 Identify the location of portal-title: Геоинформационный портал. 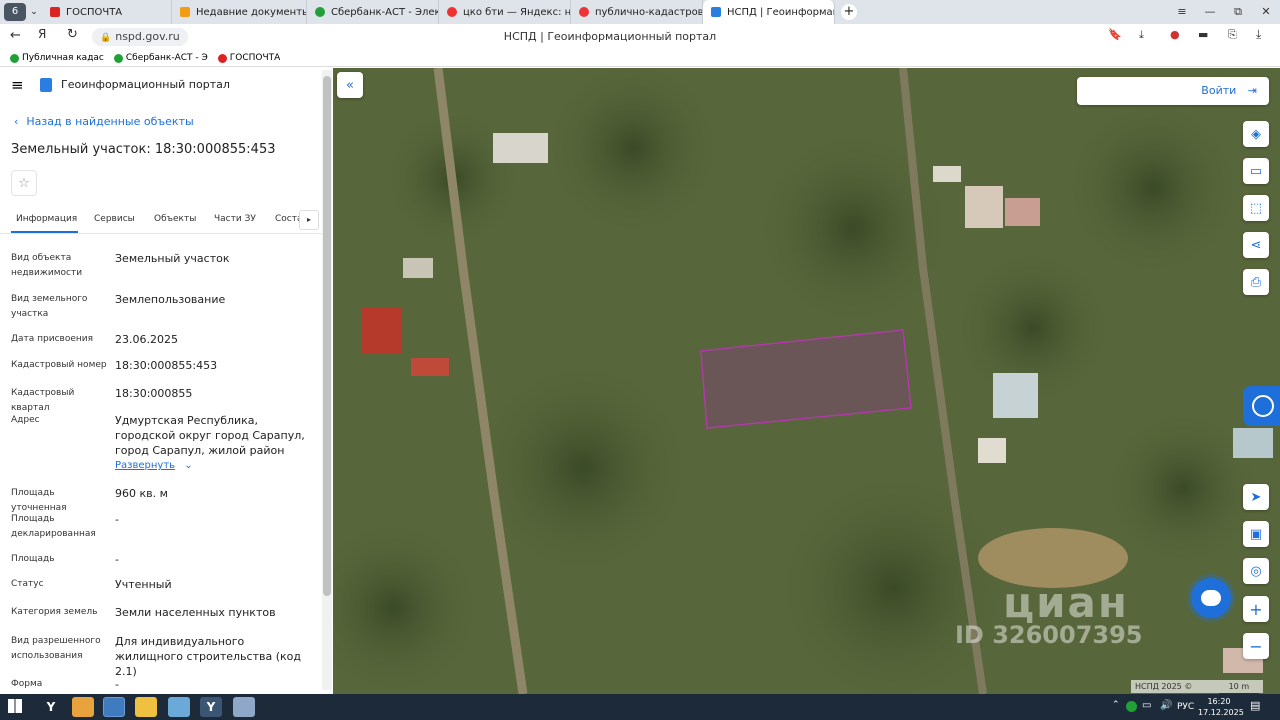
(145, 84).